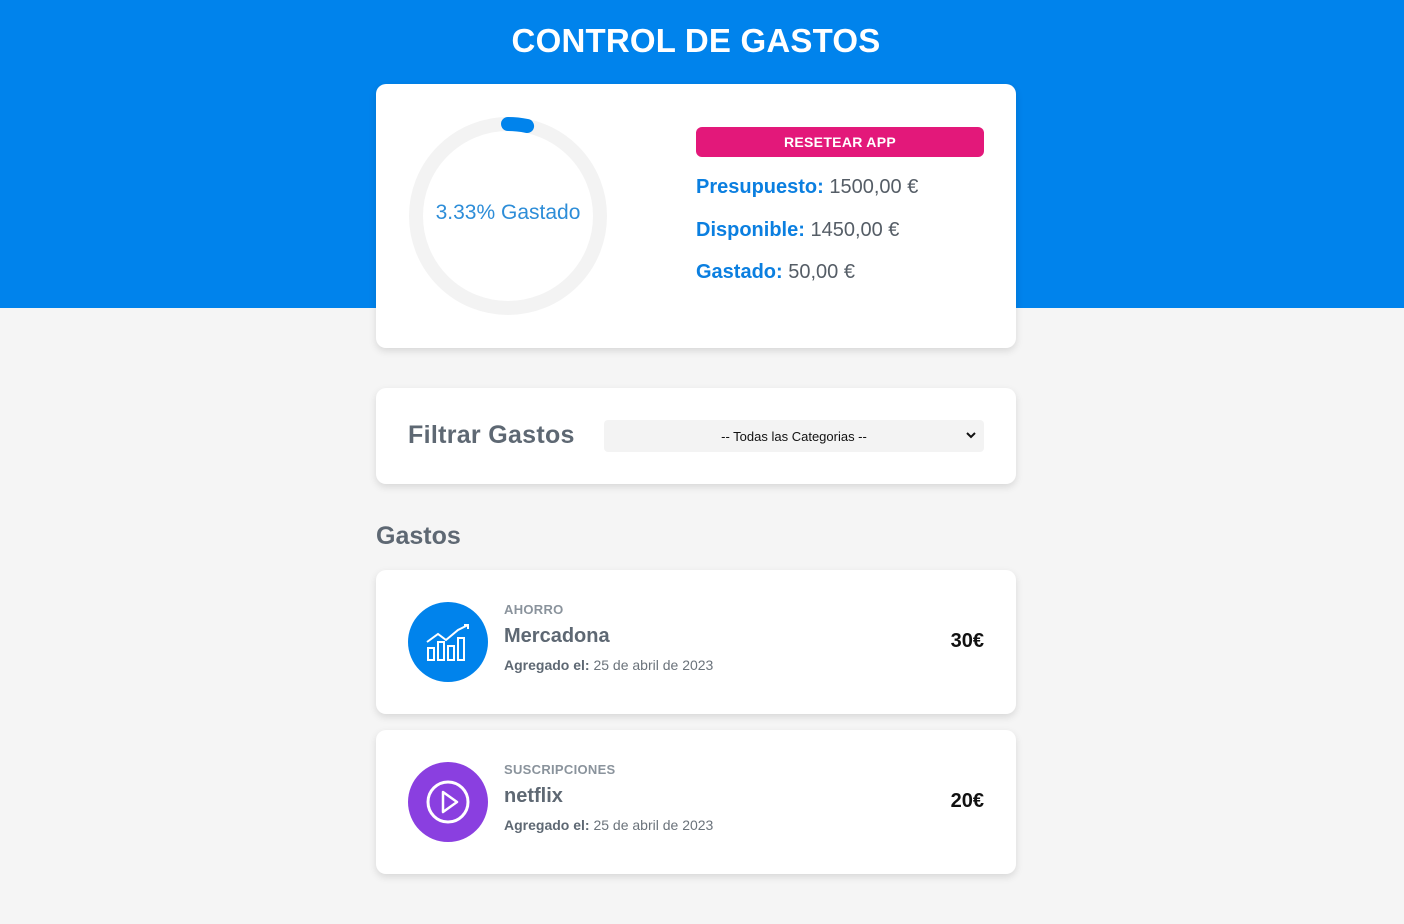 This screenshot has height=924, width=1404. I want to click on budget-label: Presupuesto:, so click(760, 187).